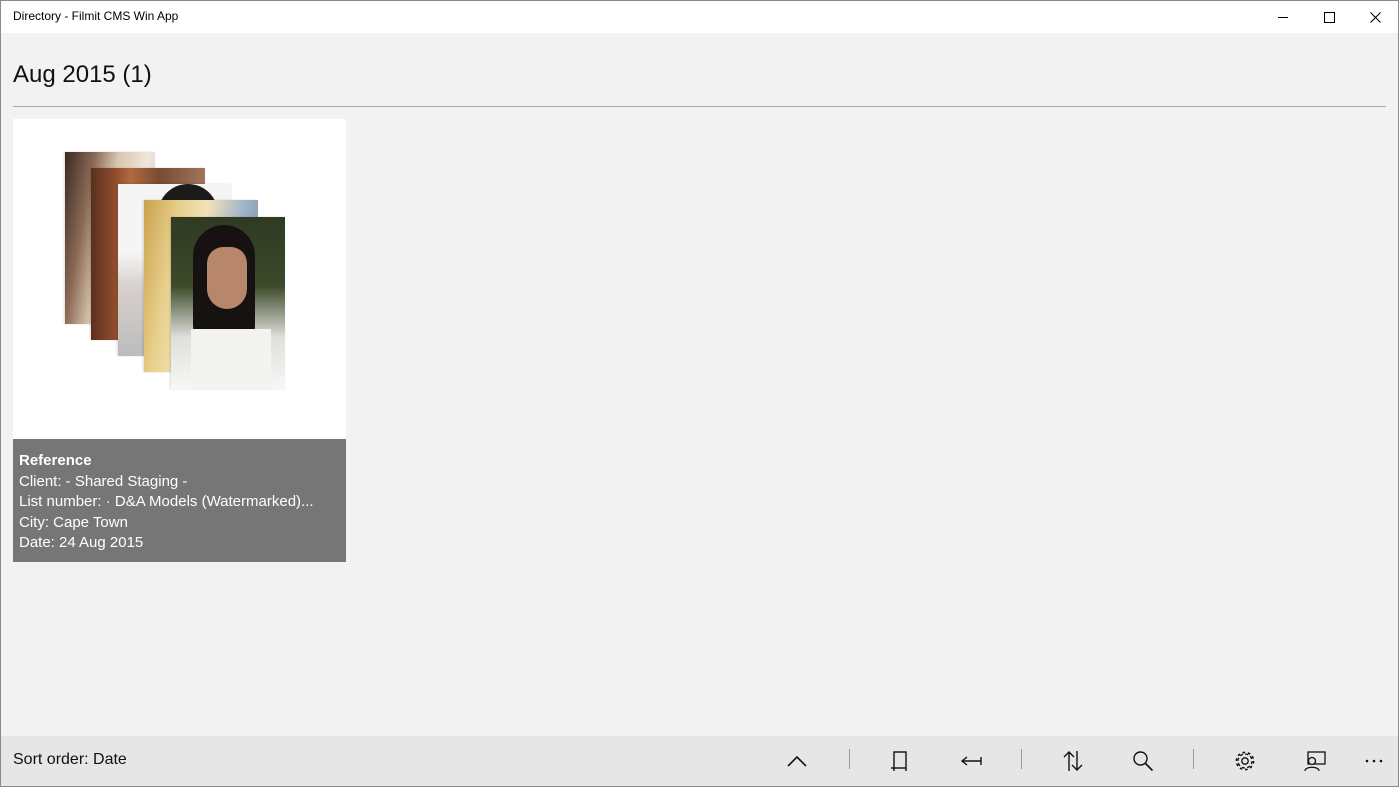 This screenshot has width=1399, height=787. I want to click on contact-icon, so click(1315, 761).